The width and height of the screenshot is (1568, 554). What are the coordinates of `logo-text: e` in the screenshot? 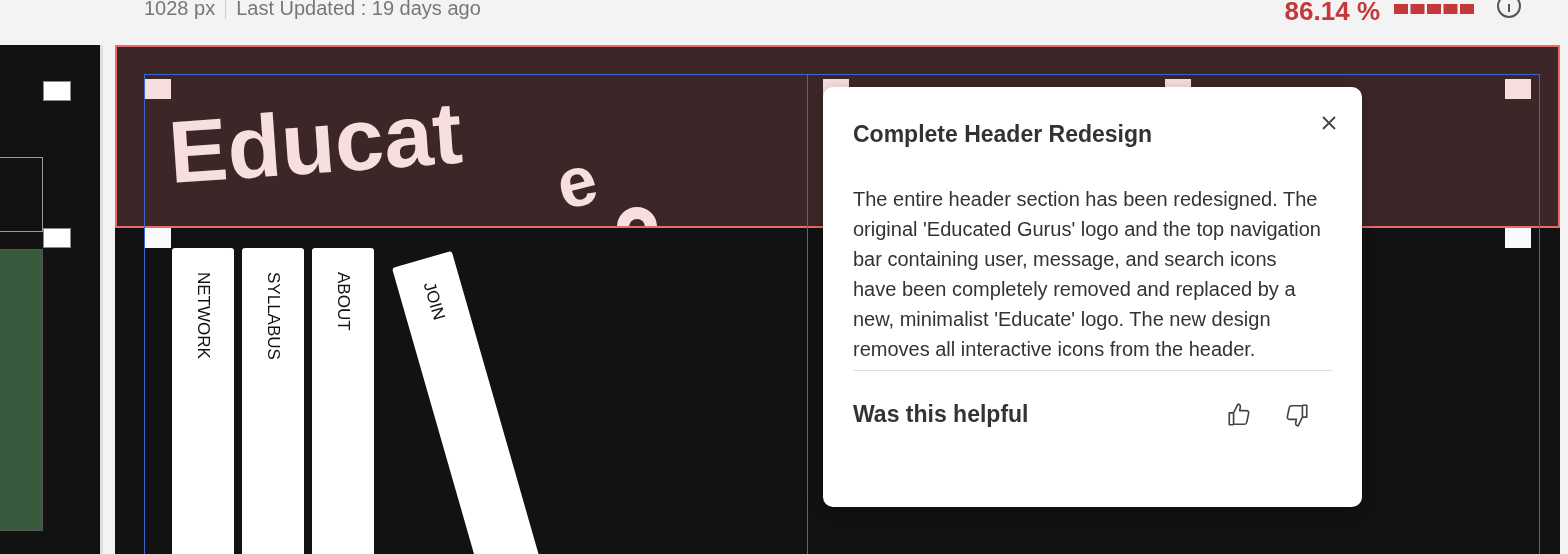 It's located at (576, 182).